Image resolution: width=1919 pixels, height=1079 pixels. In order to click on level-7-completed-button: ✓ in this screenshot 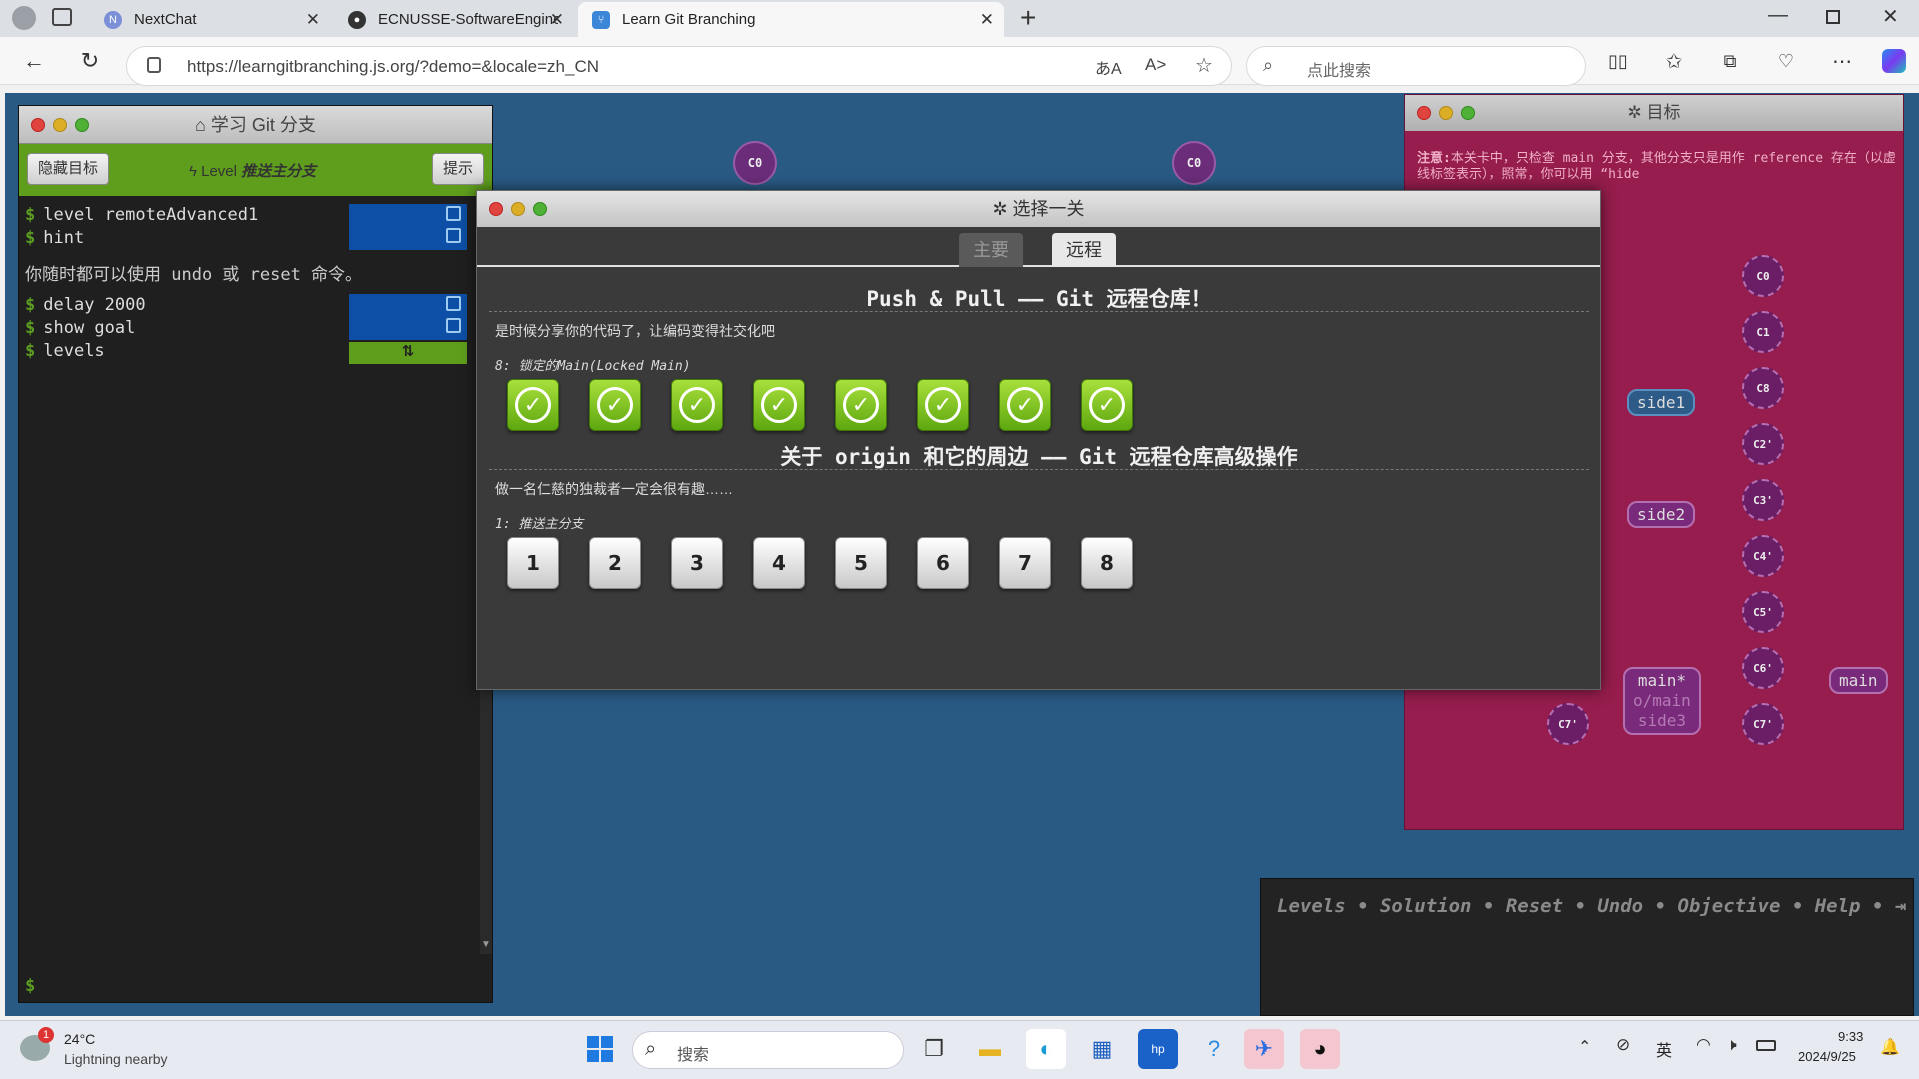, I will do `click(1025, 405)`.